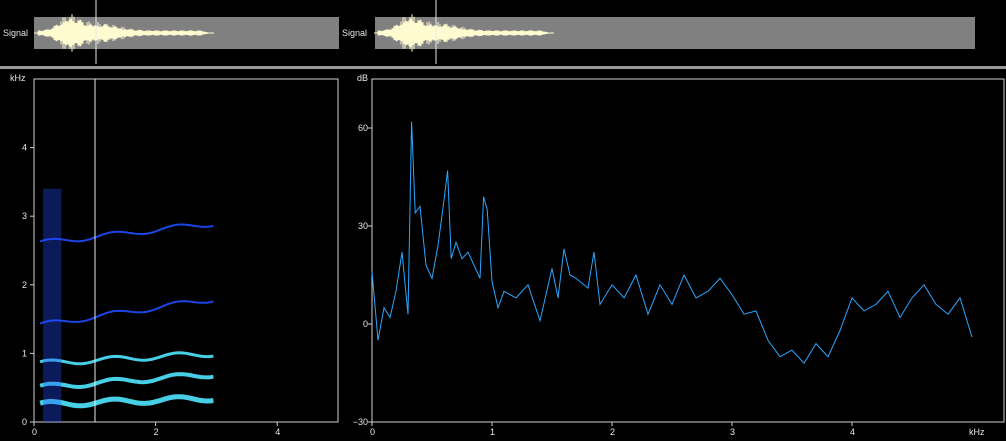  I want to click on waveform-left, so click(124, 32).